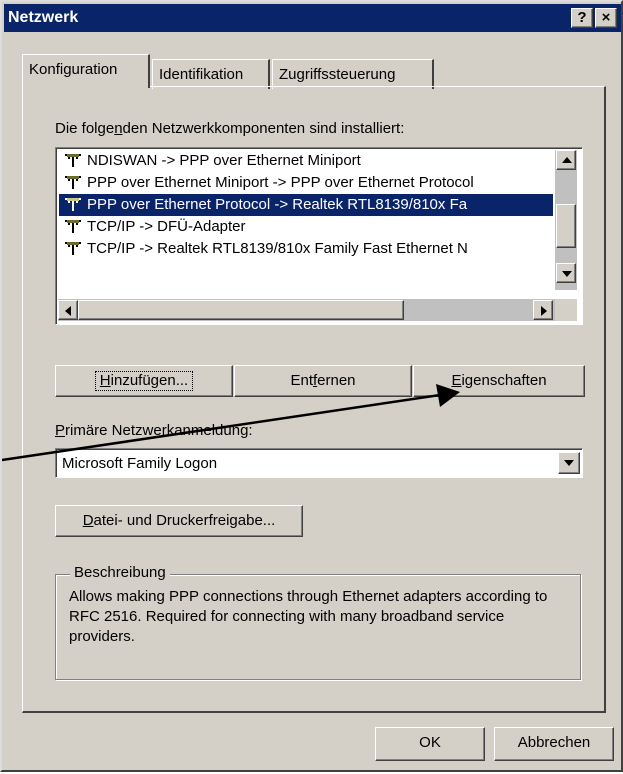 The width and height of the screenshot is (623, 774). I want to click on tab-zugriffssteuerung-label: Zugriffssteuerung, so click(337, 74).